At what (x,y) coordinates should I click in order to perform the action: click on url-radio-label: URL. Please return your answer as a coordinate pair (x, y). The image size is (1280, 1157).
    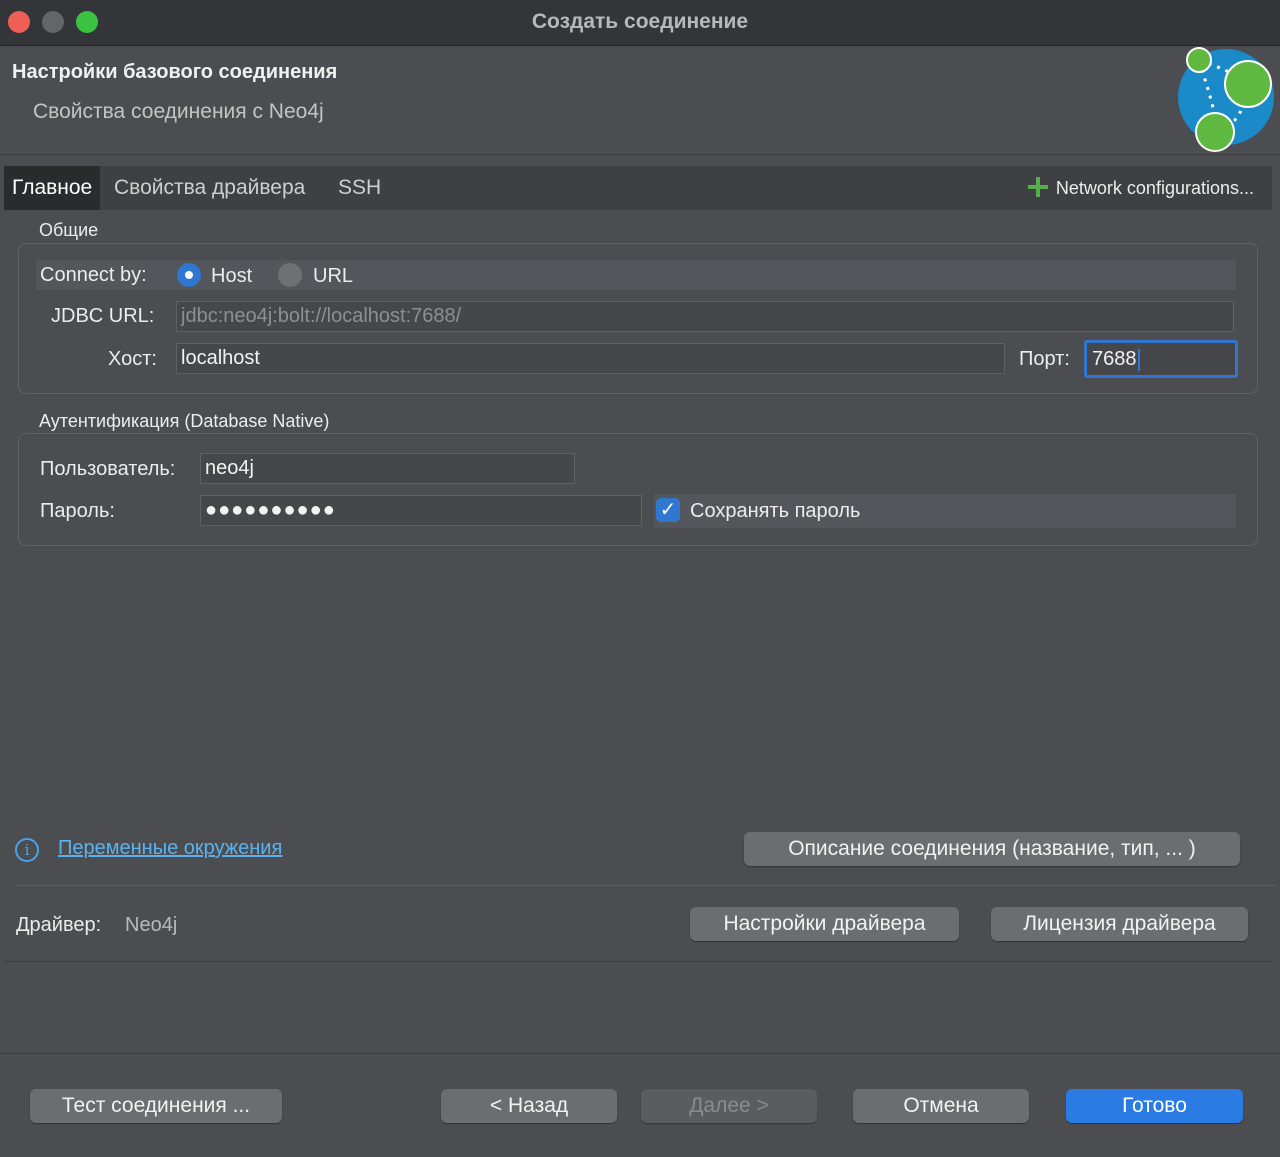
    Looking at the image, I should click on (333, 276).